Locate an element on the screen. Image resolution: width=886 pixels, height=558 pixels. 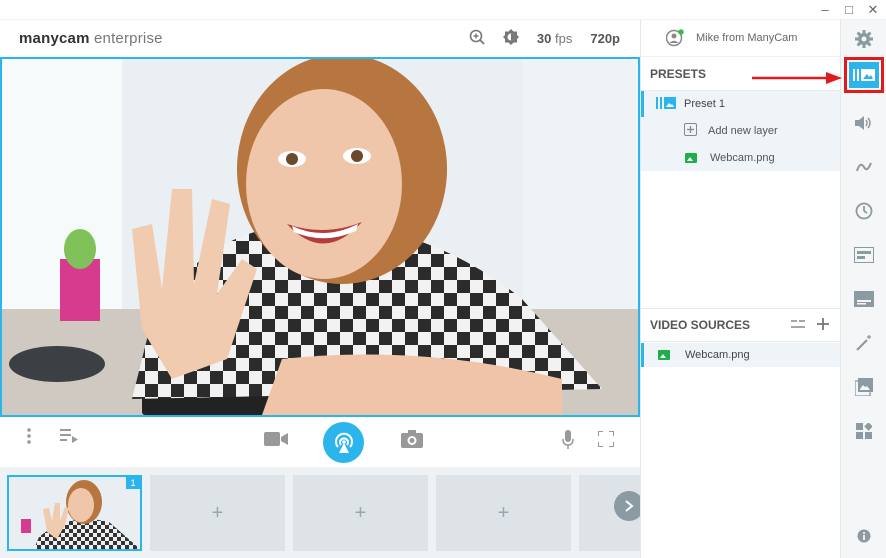
brightness-icon is located at coordinates (510, 38).